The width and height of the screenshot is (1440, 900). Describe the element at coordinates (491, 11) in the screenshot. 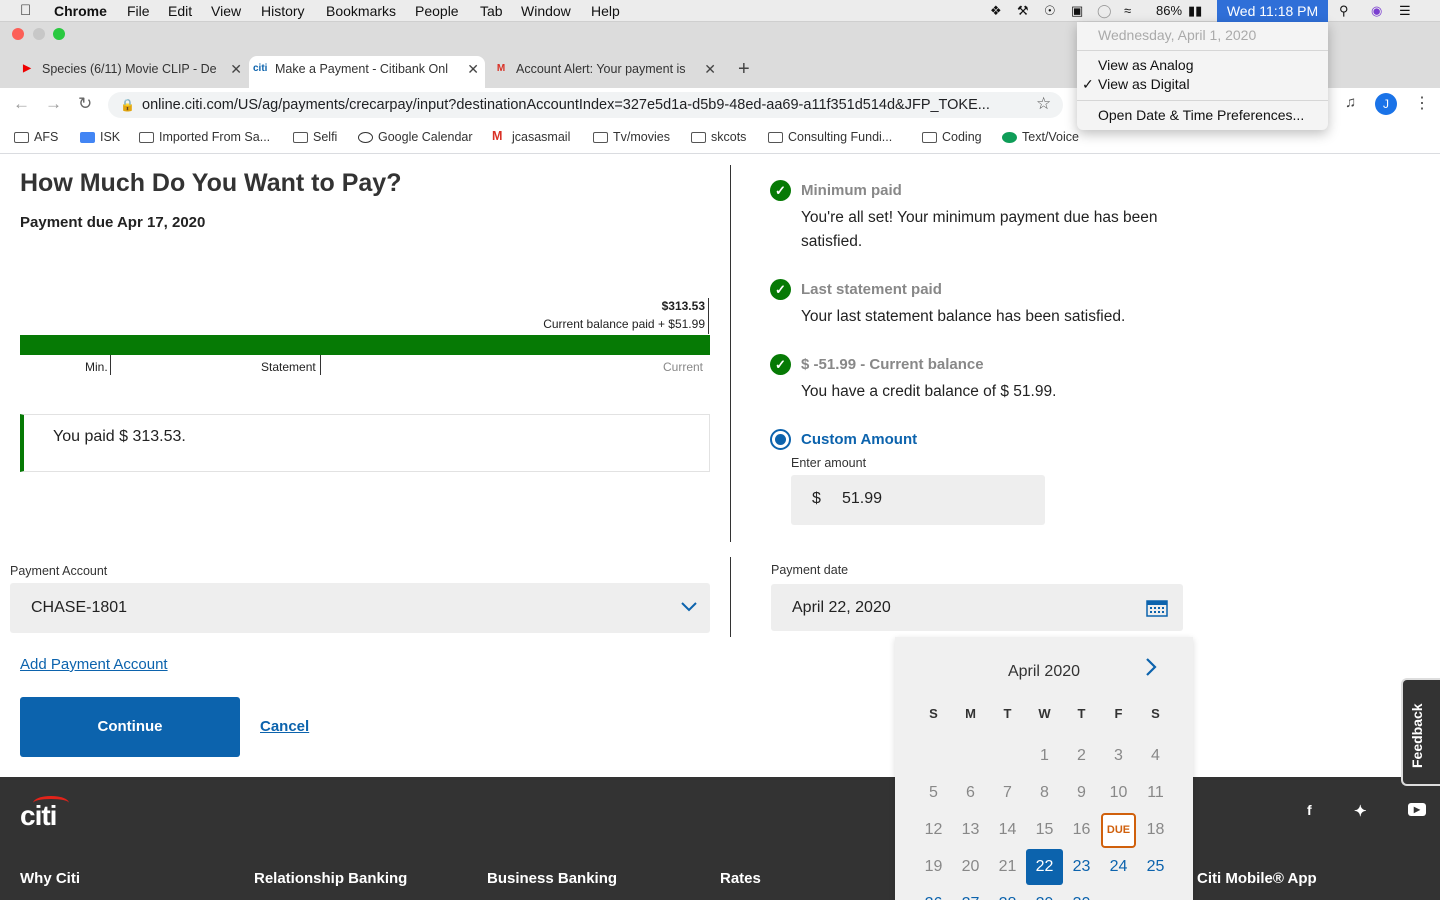

I see `menu-tab: Tab` at that location.